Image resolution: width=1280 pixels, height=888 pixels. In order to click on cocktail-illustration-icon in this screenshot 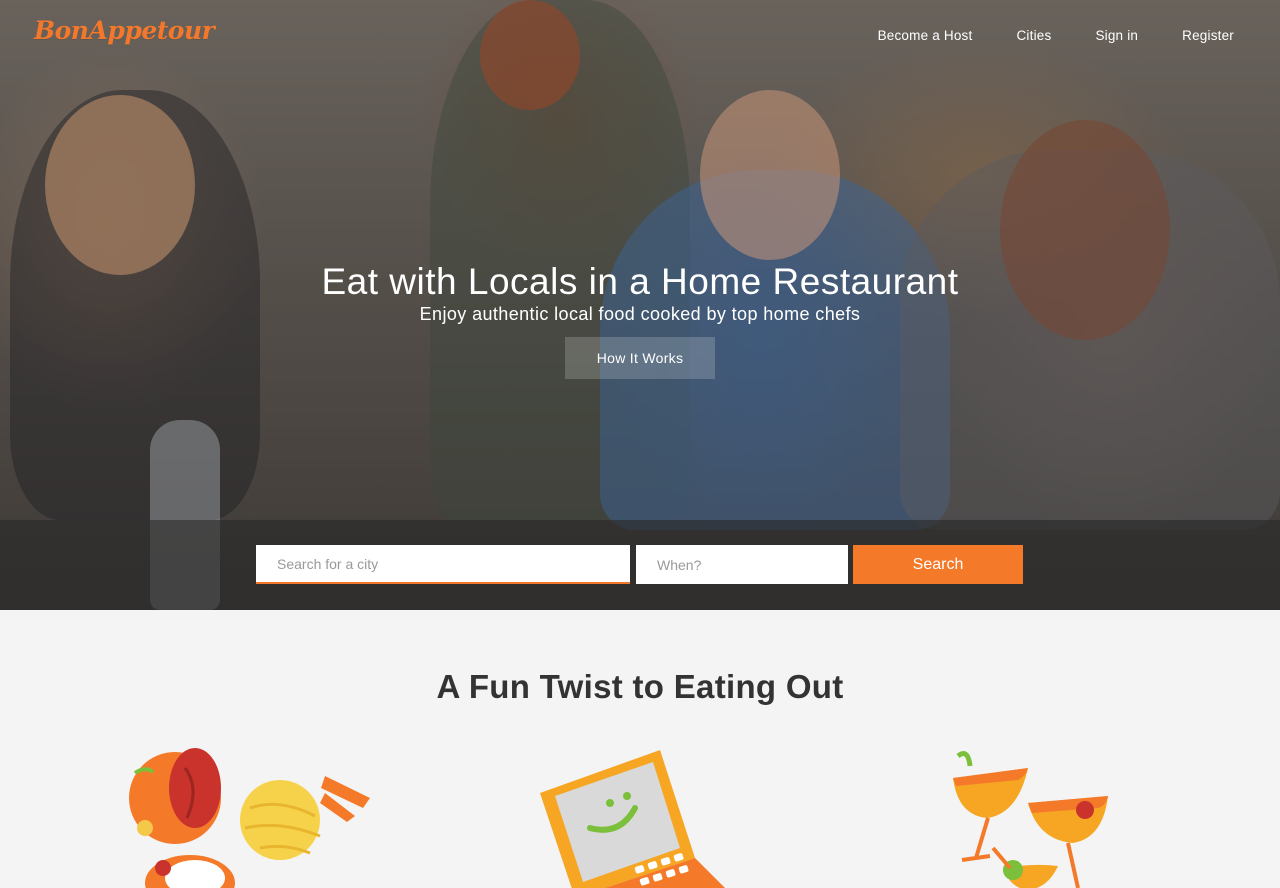, I will do `click(1030, 819)`.